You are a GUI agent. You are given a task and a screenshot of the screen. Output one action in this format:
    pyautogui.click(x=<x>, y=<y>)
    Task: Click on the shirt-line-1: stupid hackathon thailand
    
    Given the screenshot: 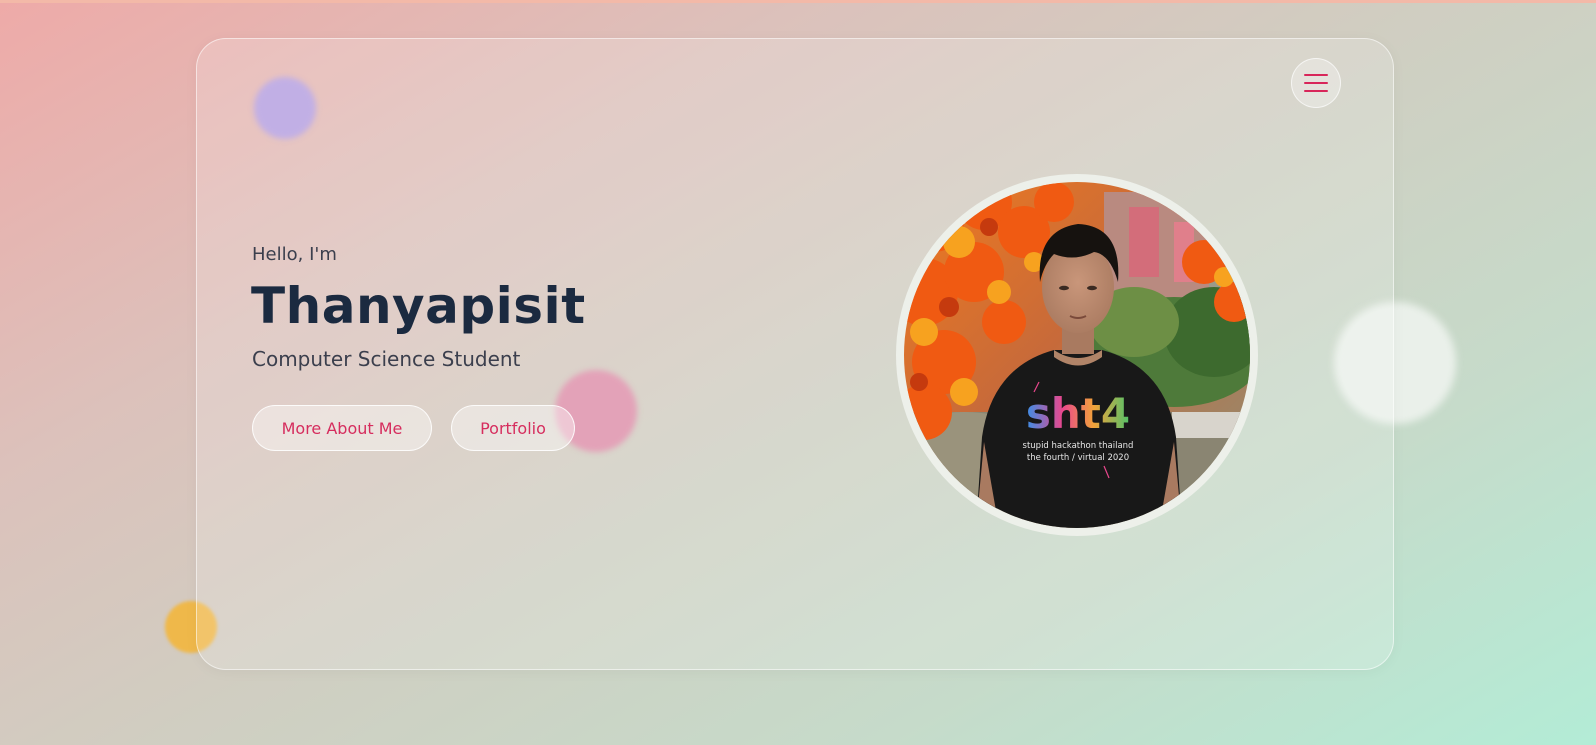 What is the action you would take?
    pyautogui.click(x=1078, y=446)
    